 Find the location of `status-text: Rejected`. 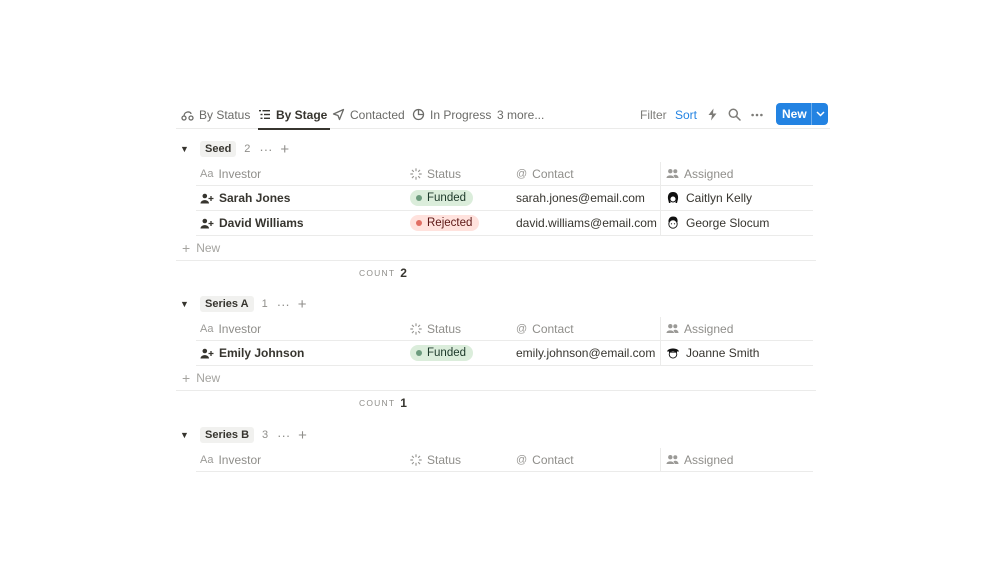

status-text: Rejected is located at coordinates (450, 223).